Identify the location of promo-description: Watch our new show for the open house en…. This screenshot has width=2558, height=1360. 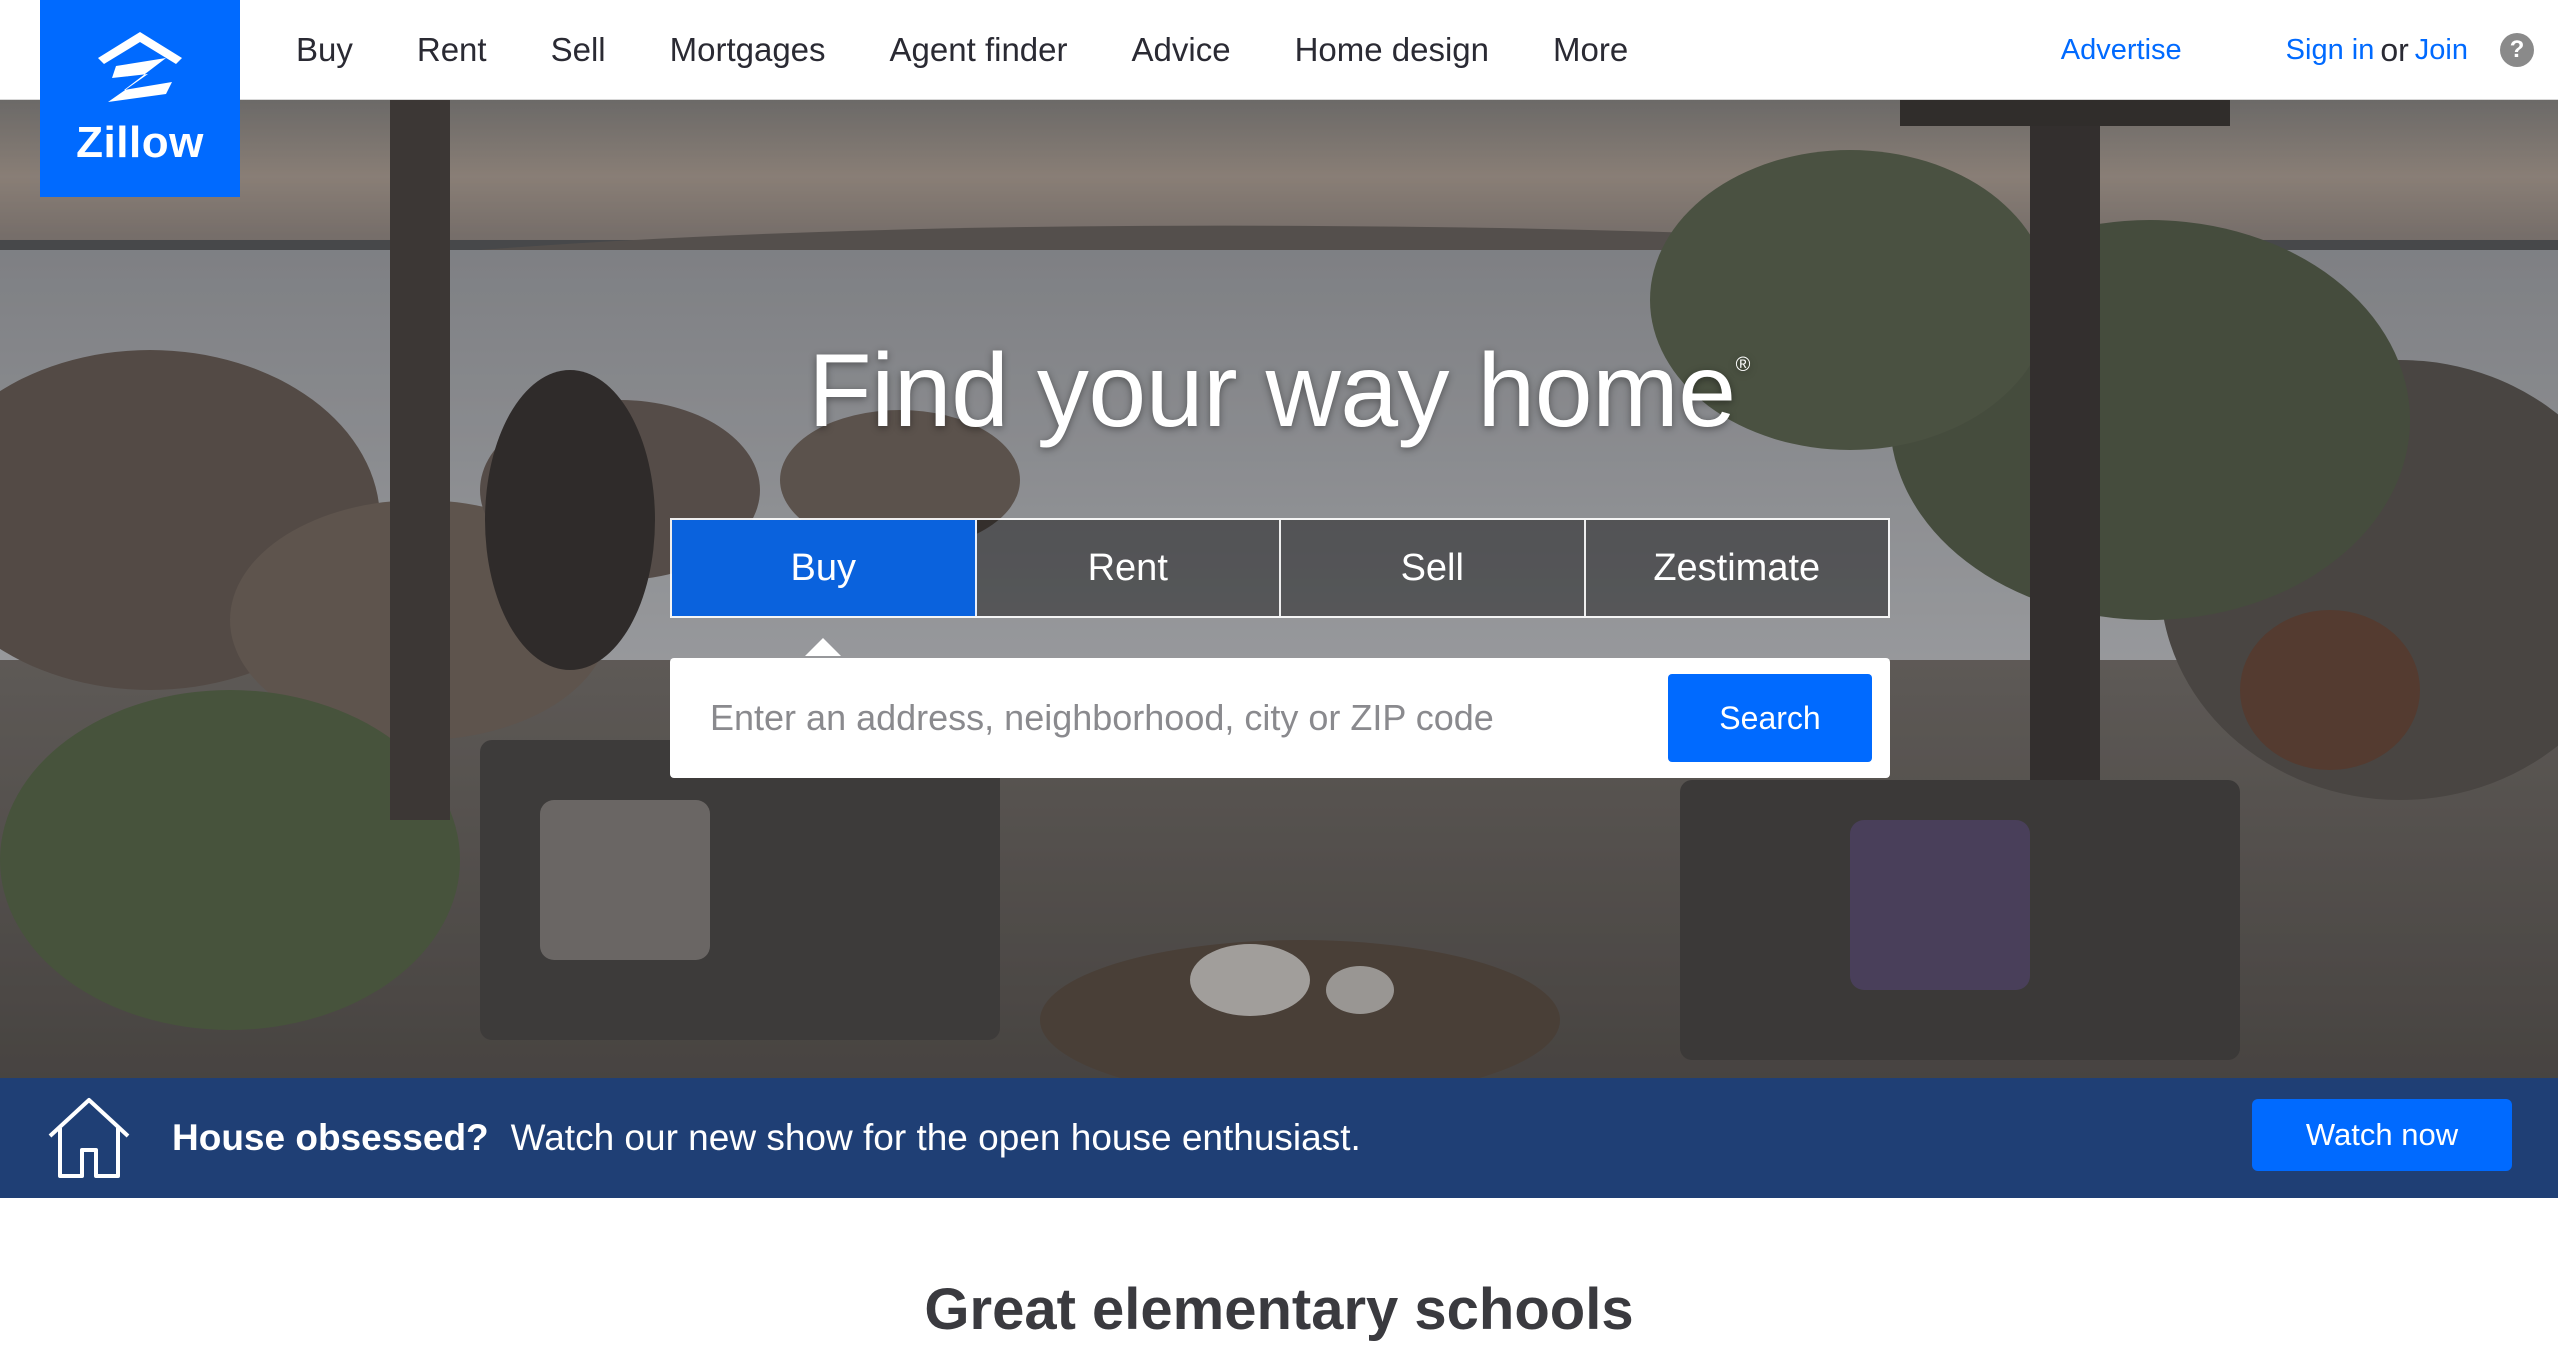
(935, 1137).